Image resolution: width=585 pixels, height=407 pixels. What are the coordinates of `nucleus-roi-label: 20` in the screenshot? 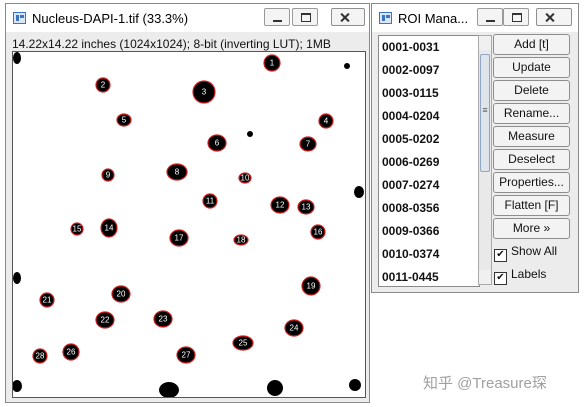 It's located at (121, 294).